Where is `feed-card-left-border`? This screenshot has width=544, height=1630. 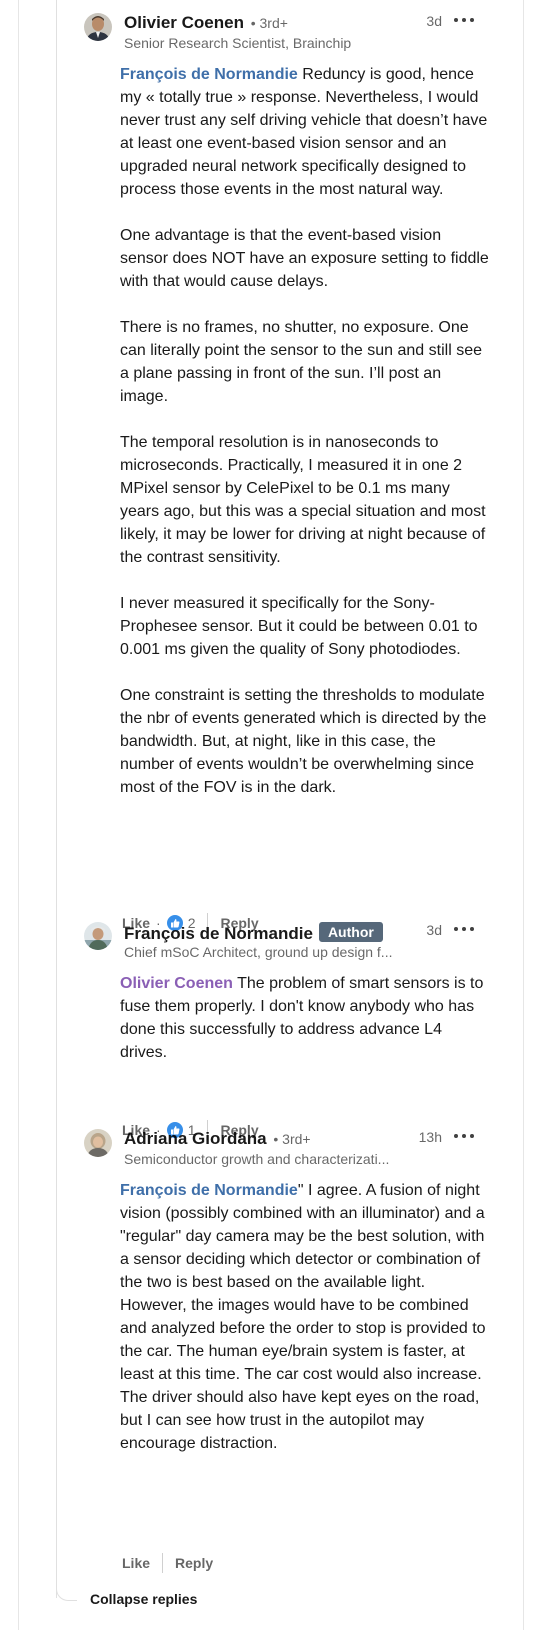
feed-card-left-border is located at coordinates (18, 815).